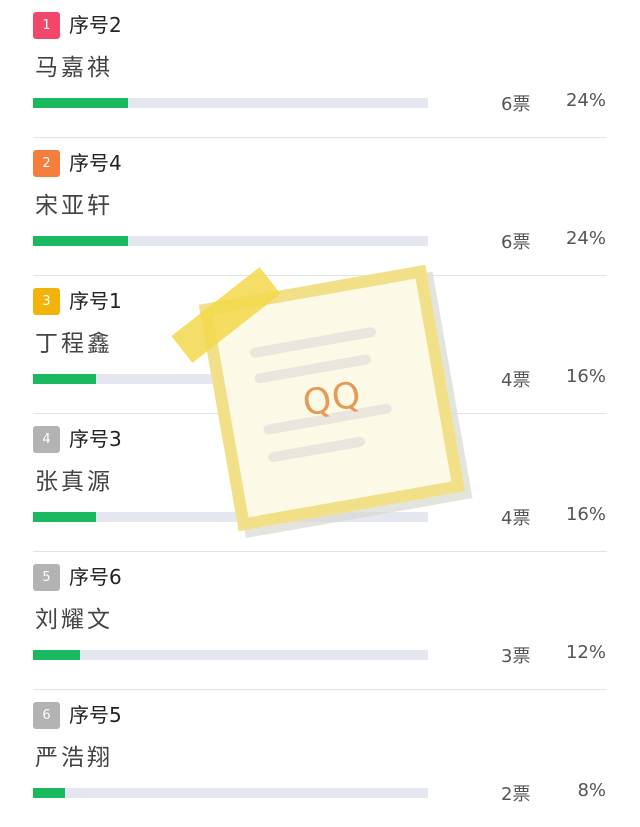 The width and height of the screenshot is (640, 827). What do you see at coordinates (46, 715) in the screenshot?
I see `rank-badge: 6` at bounding box center [46, 715].